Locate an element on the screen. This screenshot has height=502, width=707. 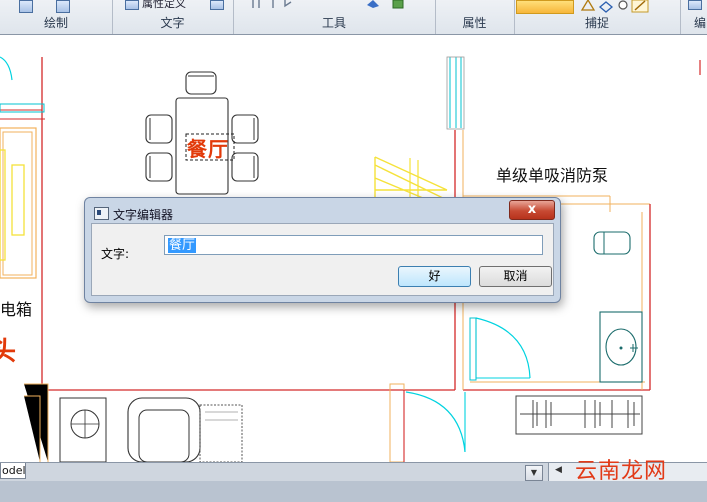
tools-icons is located at coordinates (334, 7).